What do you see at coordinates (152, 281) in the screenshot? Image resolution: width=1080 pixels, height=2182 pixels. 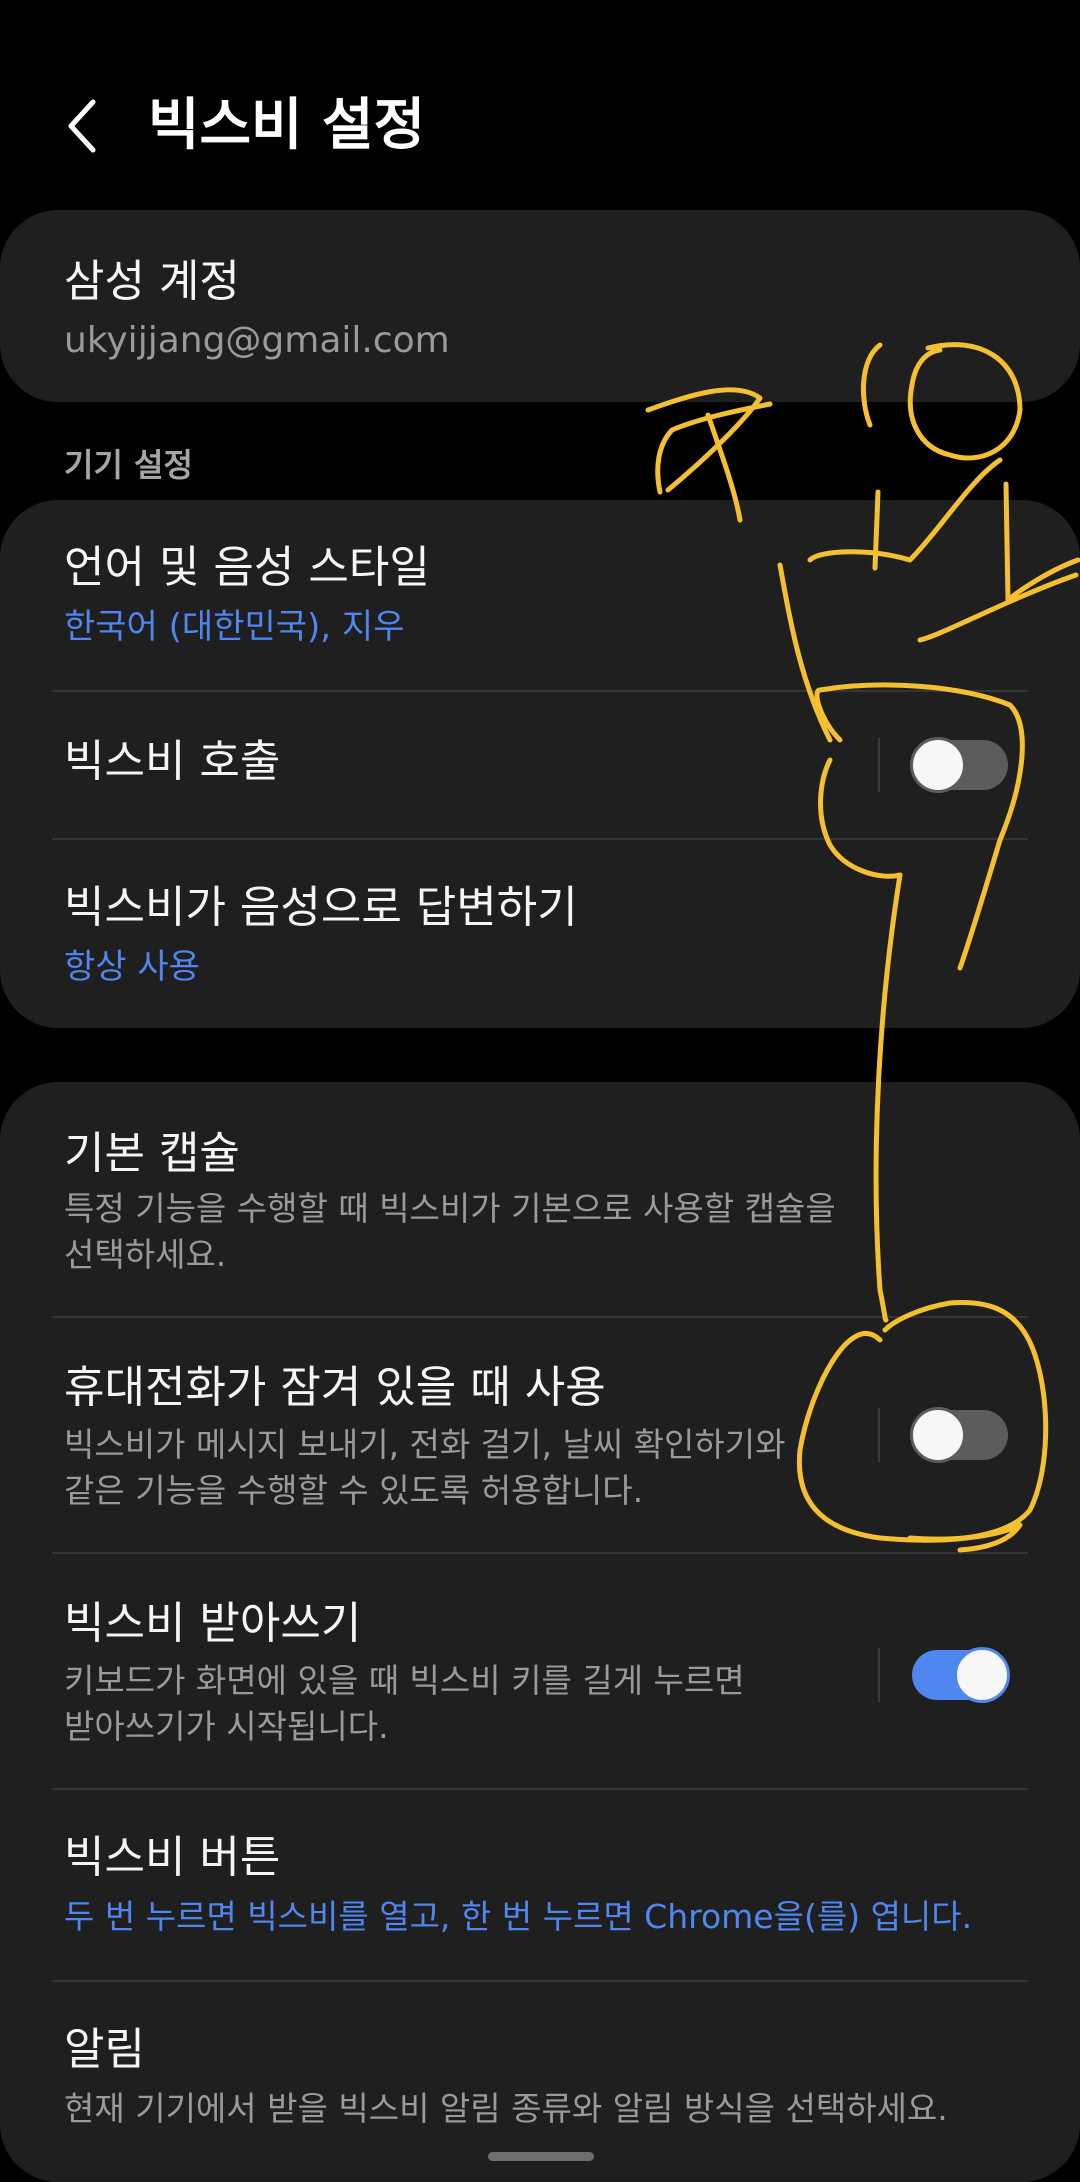 I see `account-title: 삼성 계정` at bounding box center [152, 281].